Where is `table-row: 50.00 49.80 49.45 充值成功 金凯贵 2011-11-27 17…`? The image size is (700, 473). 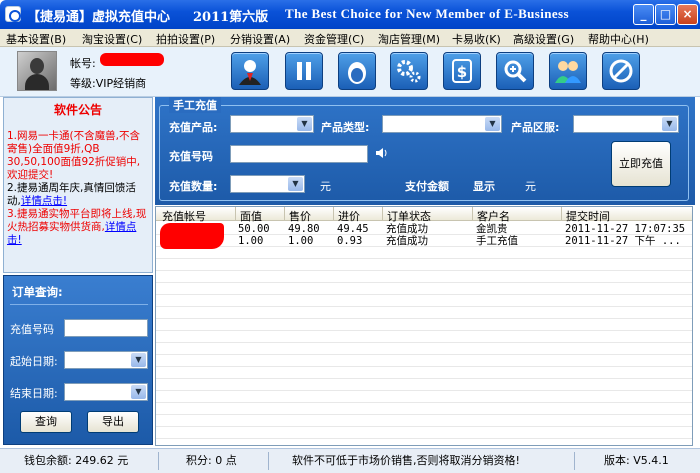 table-row: 50.00 49.80 49.45 充值成功 金凯贵 2011-11-27 17… is located at coordinates (424, 229).